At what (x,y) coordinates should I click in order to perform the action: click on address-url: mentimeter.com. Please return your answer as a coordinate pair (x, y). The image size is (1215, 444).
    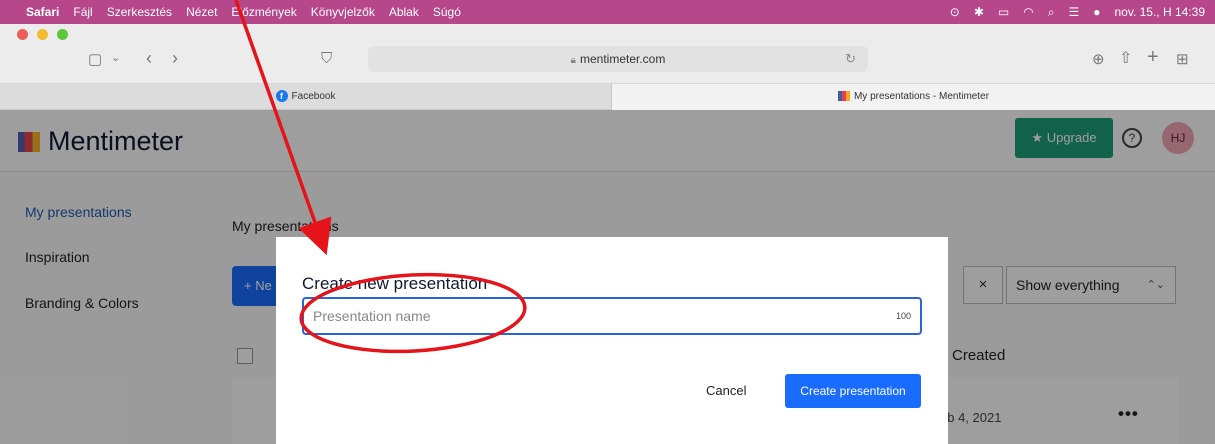
    Looking at the image, I should click on (622, 59).